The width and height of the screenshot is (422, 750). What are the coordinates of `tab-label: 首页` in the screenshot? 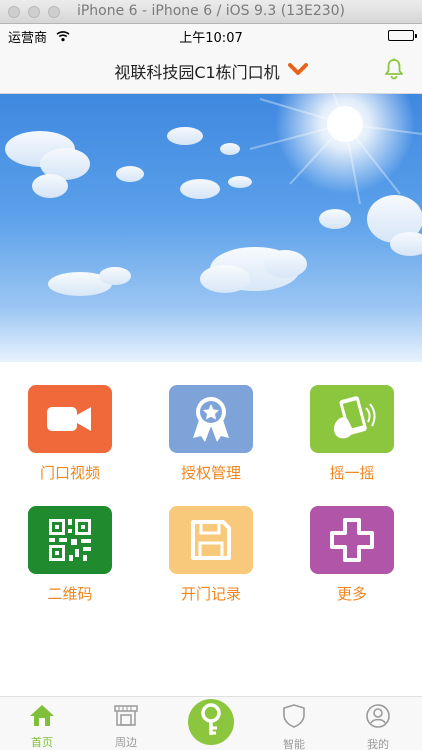 It's located at (42, 742).